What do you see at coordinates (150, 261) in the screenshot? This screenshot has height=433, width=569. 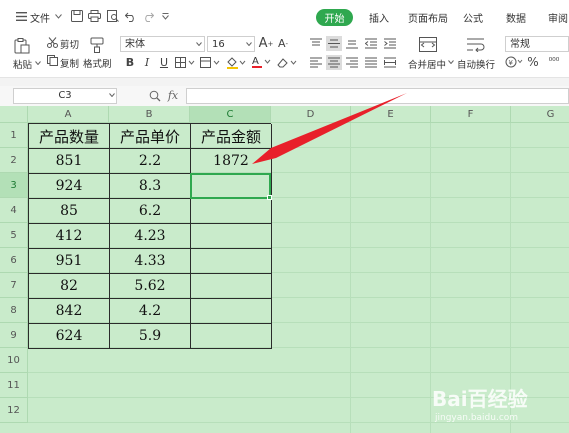 I see `cell-b6: 4.33` at bounding box center [150, 261].